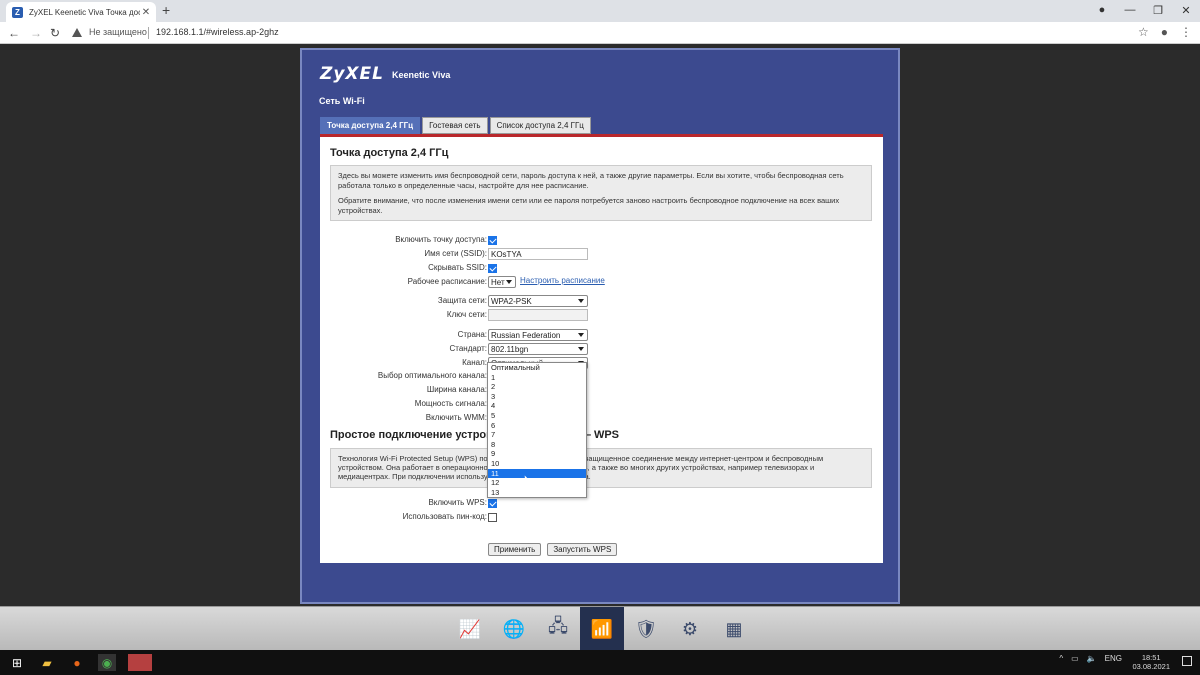 The height and width of the screenshot is (675, 1200). I want to click on standard-select: 802.11bgn, so click(538, 349).